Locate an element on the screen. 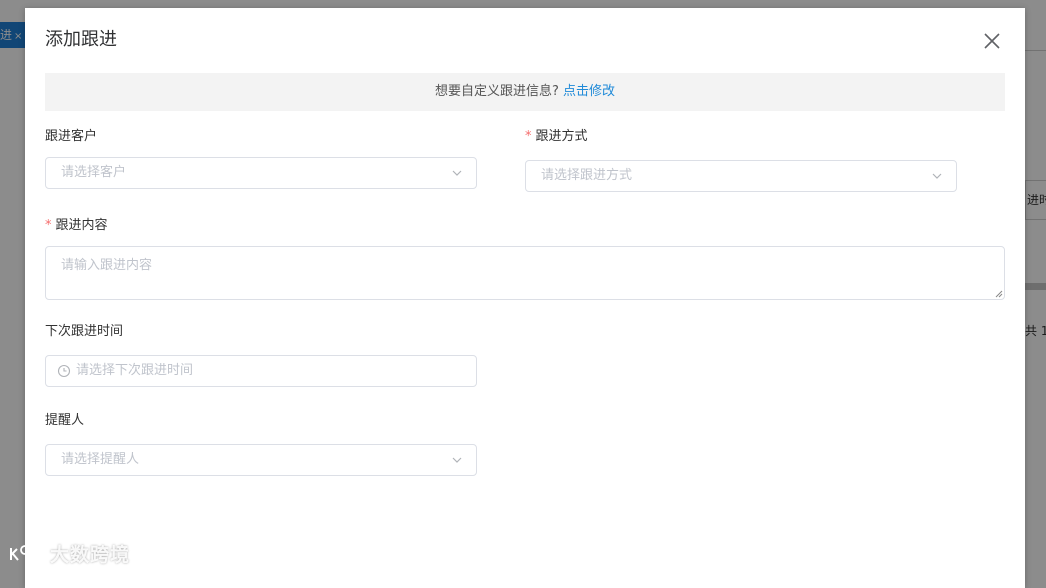  content-label: * 跟进内容 is located at coordinates (76, 226).